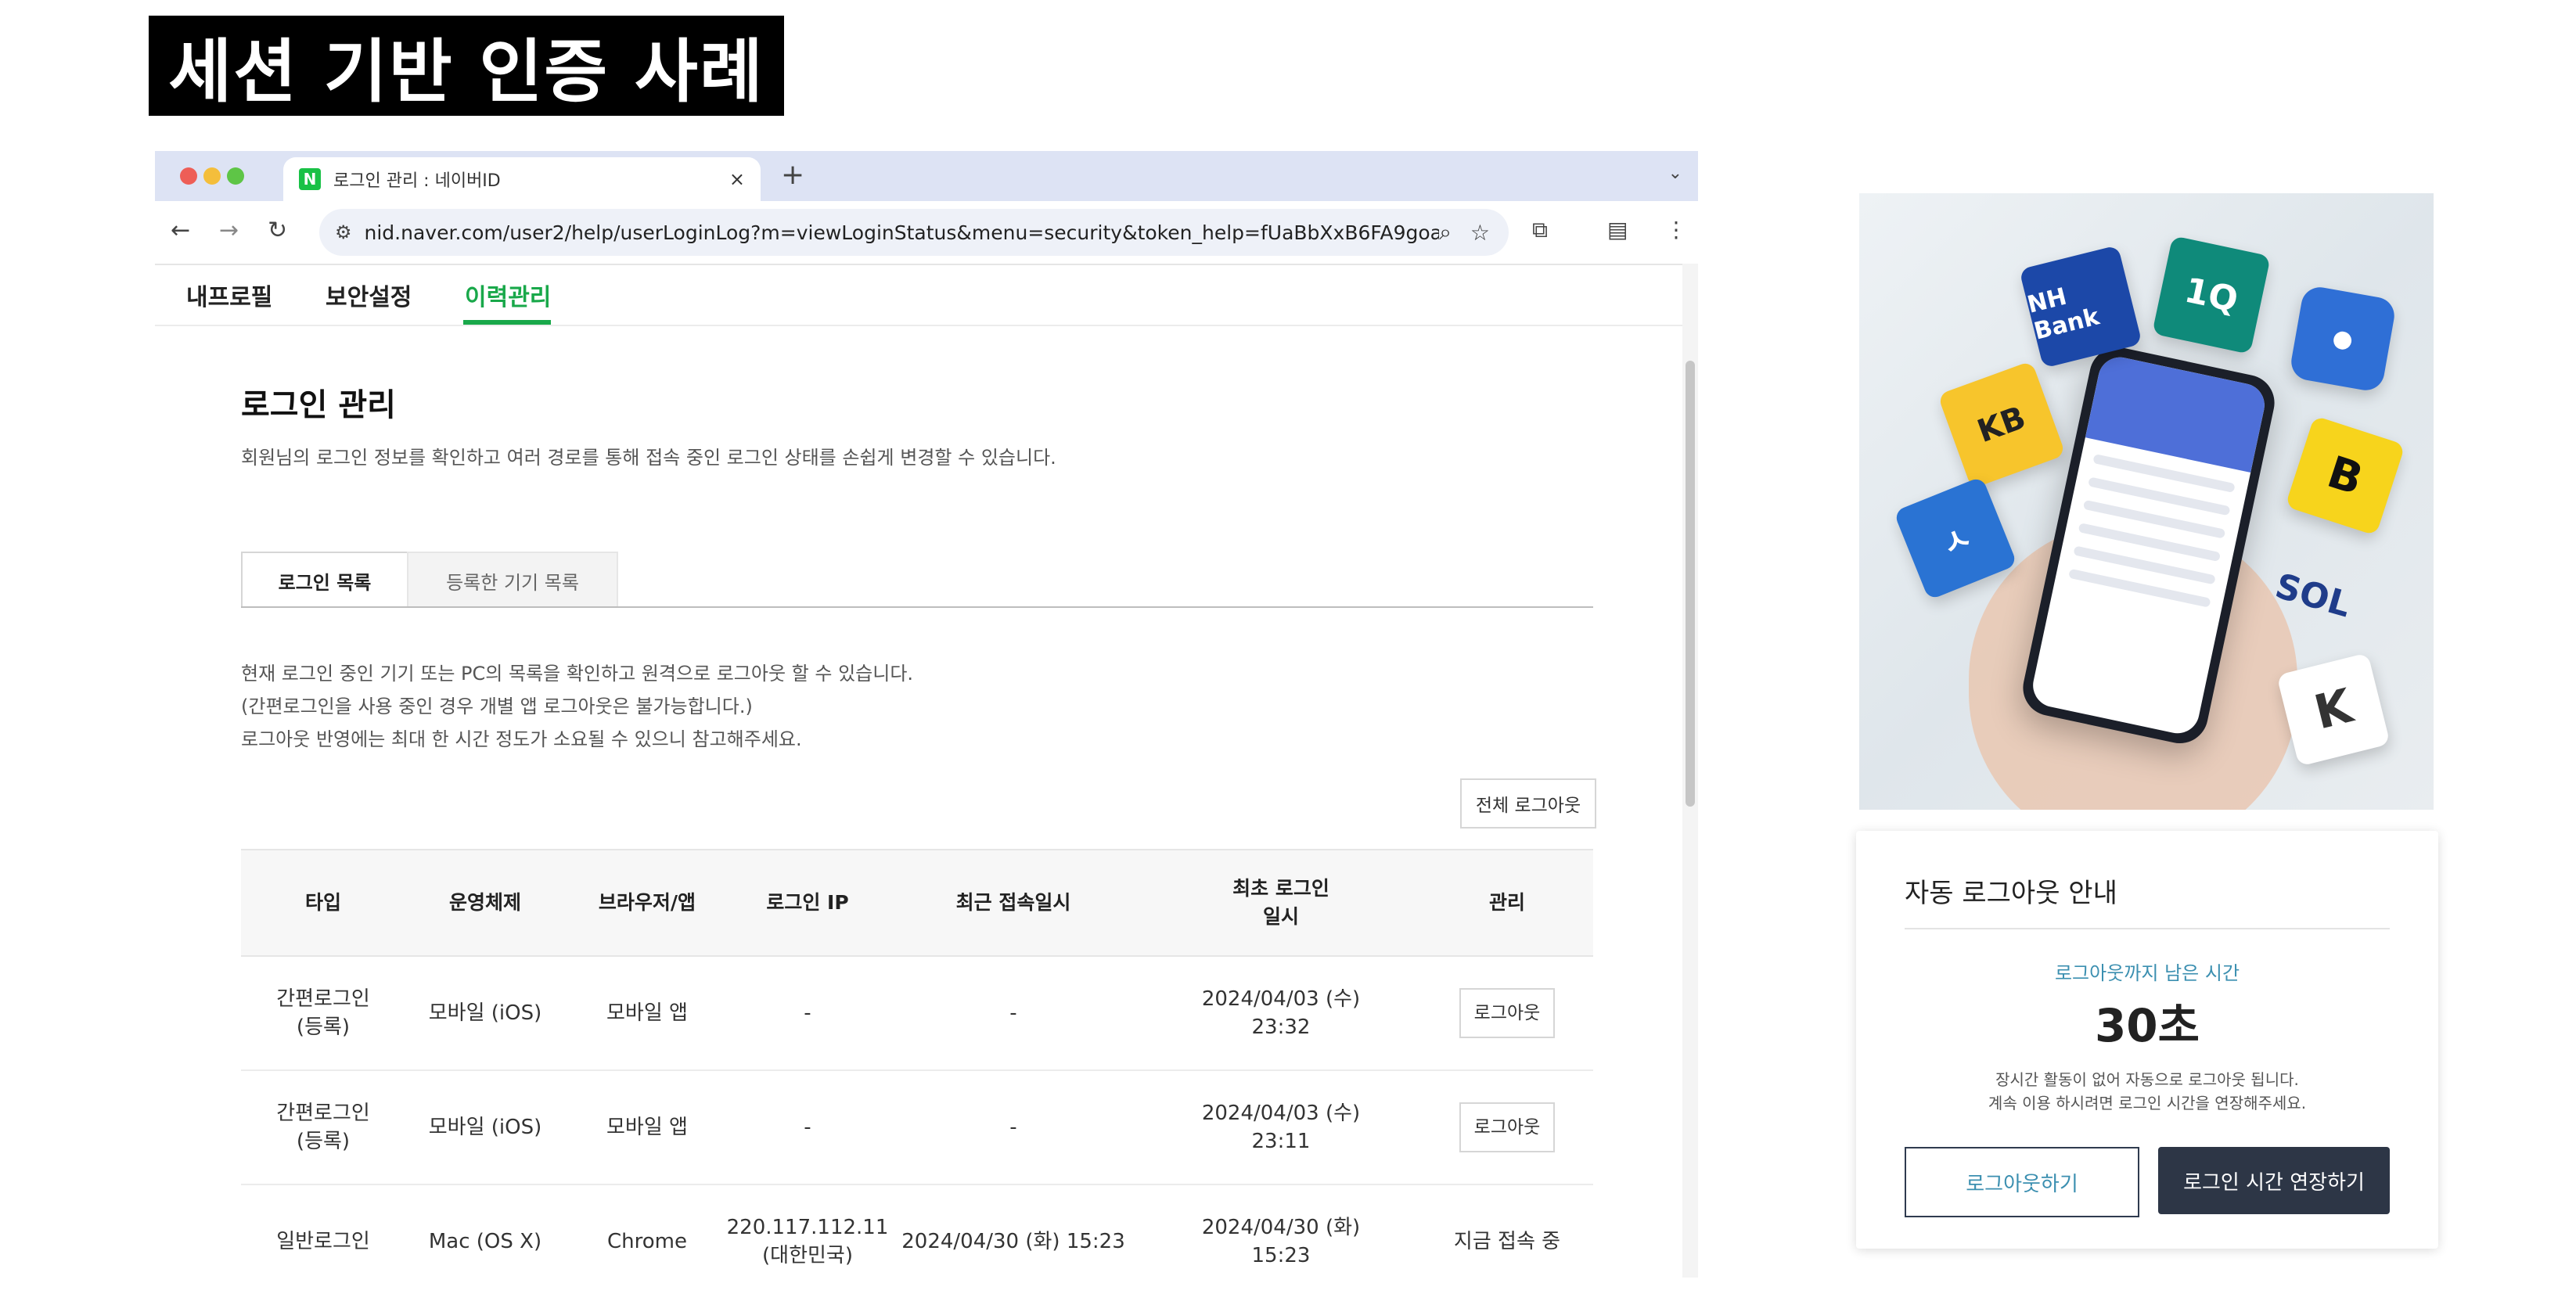 This screenshot has height=1294, width=2576. Describe the element at coordinates (369, 295) in the screenshot. I see `nav-security: 보안설정` at that location.